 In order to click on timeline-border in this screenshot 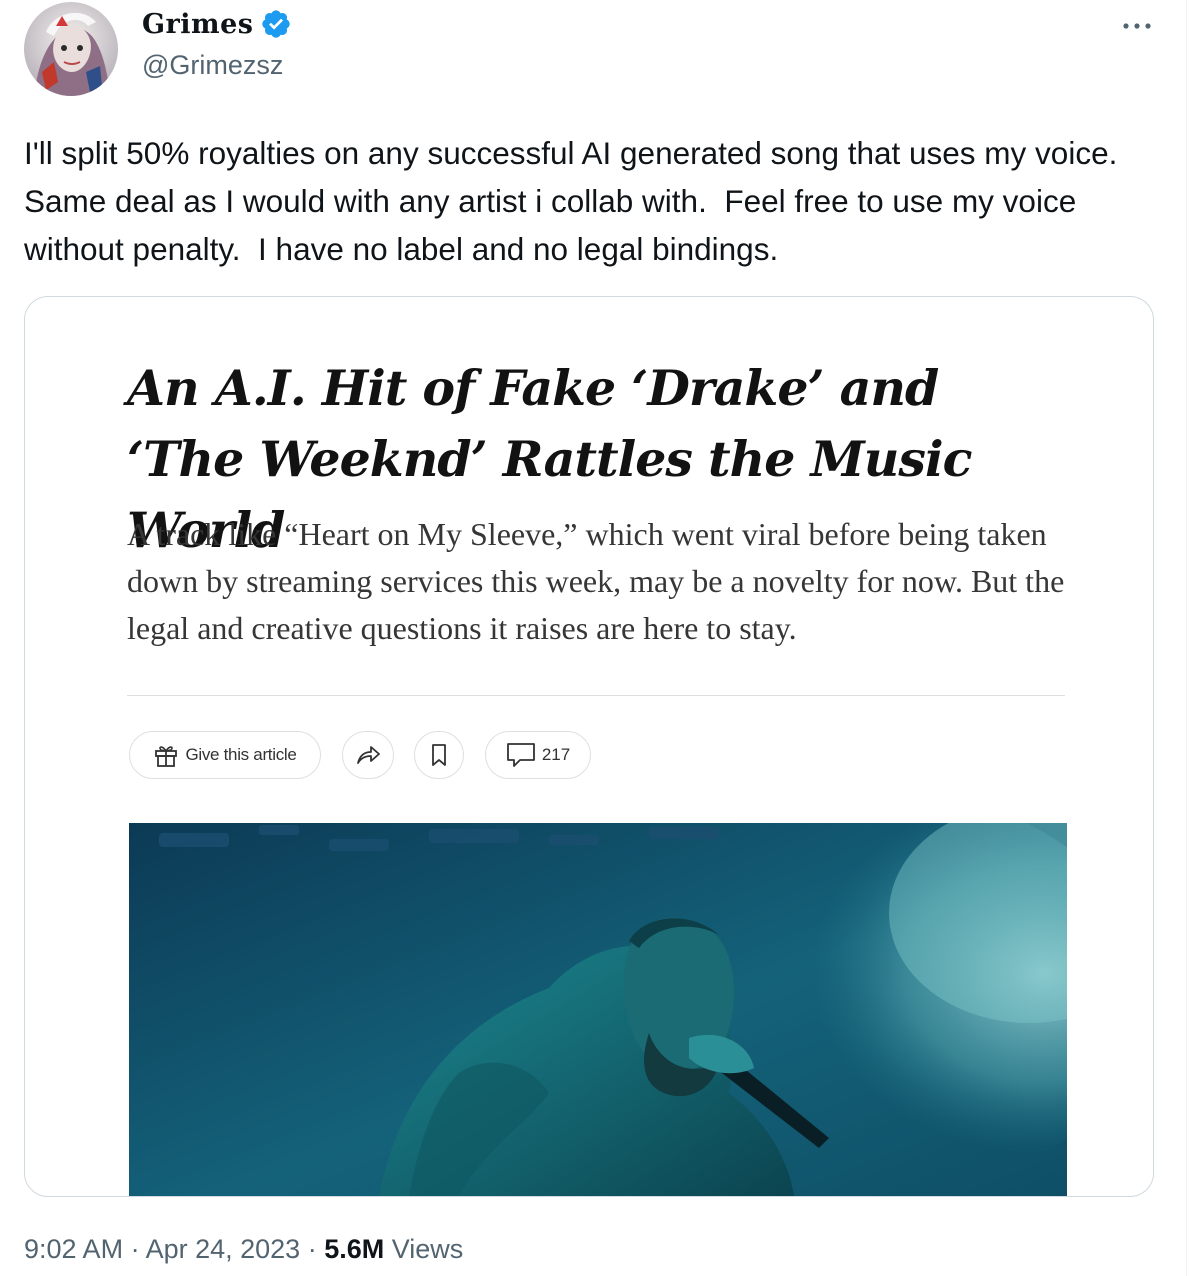, I will do `click(1186, 638)`.